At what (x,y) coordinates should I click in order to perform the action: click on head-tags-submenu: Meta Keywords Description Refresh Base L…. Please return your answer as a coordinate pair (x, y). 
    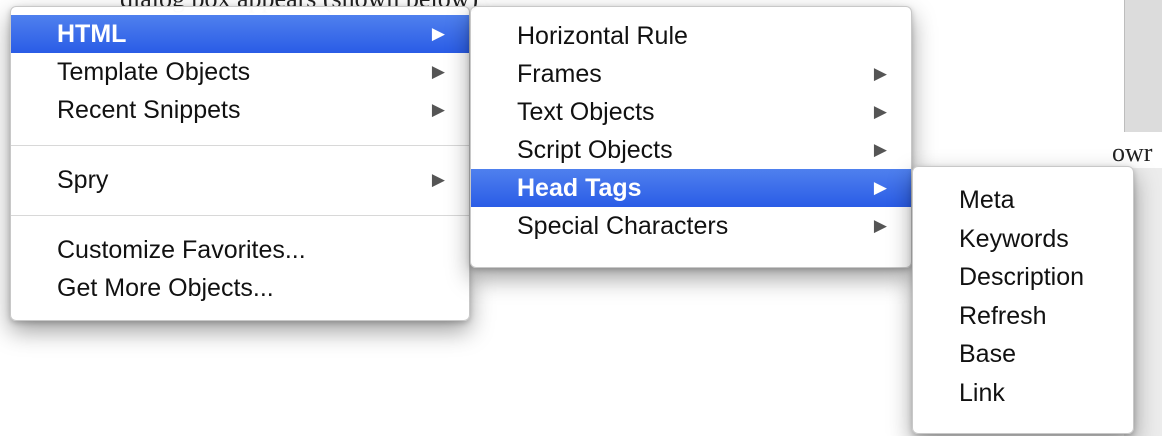
    Looking at the image, I should click on (1023, 300).